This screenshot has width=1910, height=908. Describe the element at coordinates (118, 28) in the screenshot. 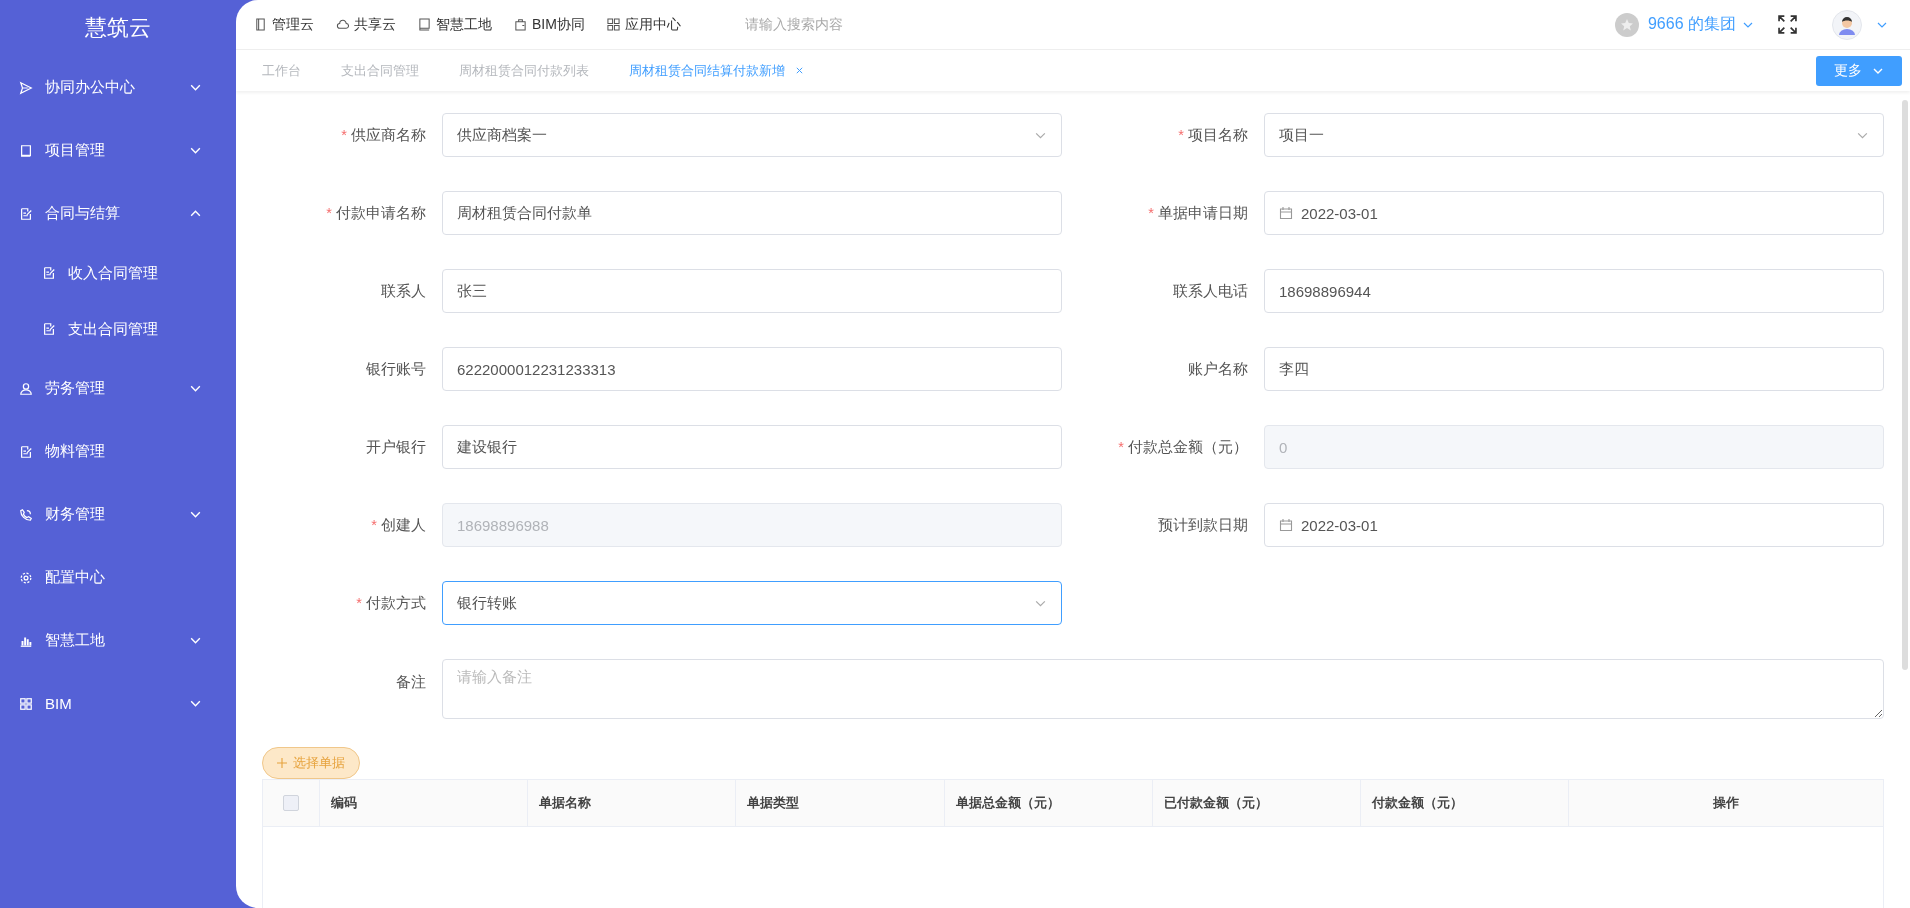

I see `app-logo: 慧筑云` at that location.